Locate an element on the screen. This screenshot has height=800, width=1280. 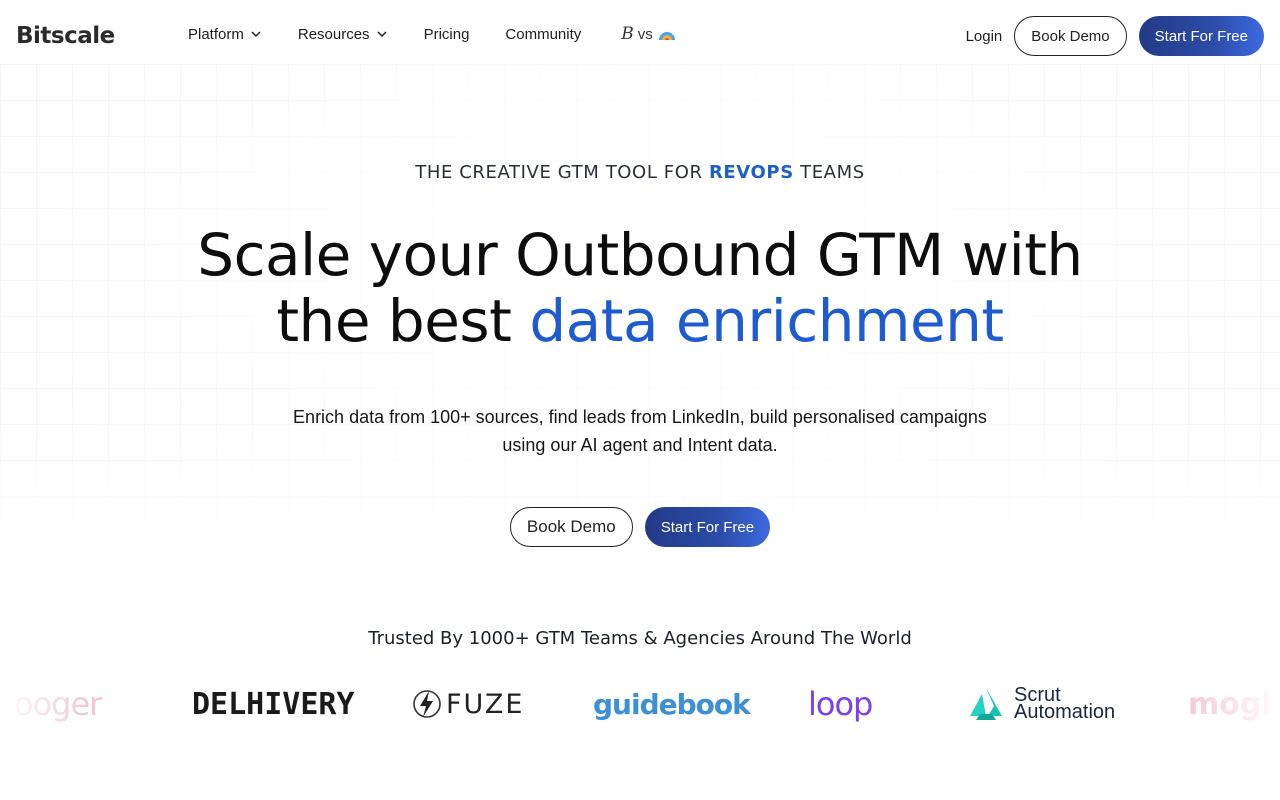
hero-eyebrow: THE CREATIVE GTM TOOL FOR REVOPS TEAMS is located at coordinates (640, 172).